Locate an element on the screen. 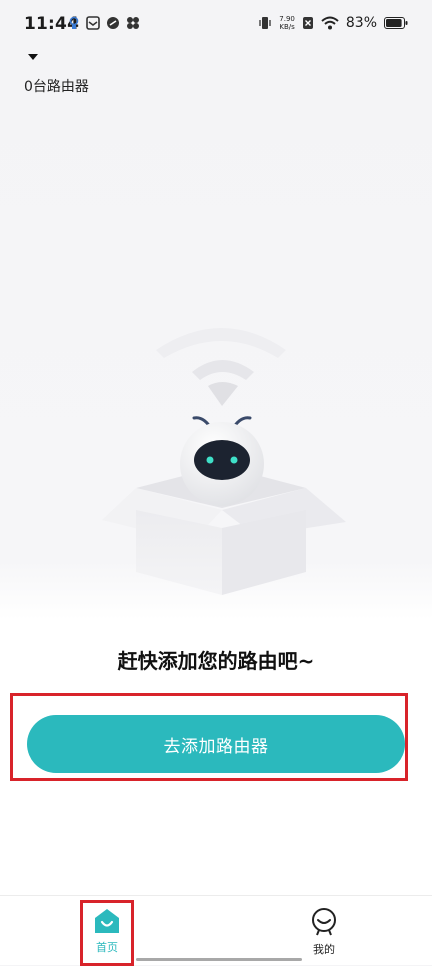 This screenshot has height=966, width=432. bottom-nav: 首页 我的 is located at coordinates (216, 930).